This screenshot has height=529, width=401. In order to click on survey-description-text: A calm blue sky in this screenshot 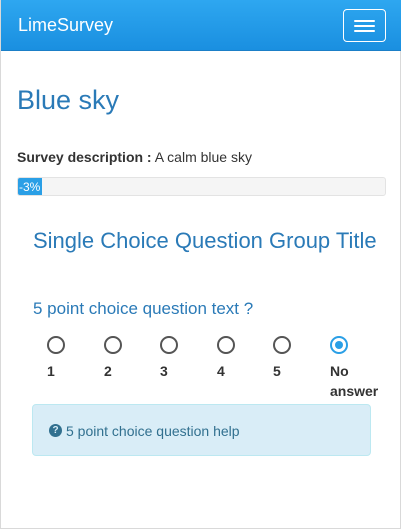, I will do `click(203, 157)`.